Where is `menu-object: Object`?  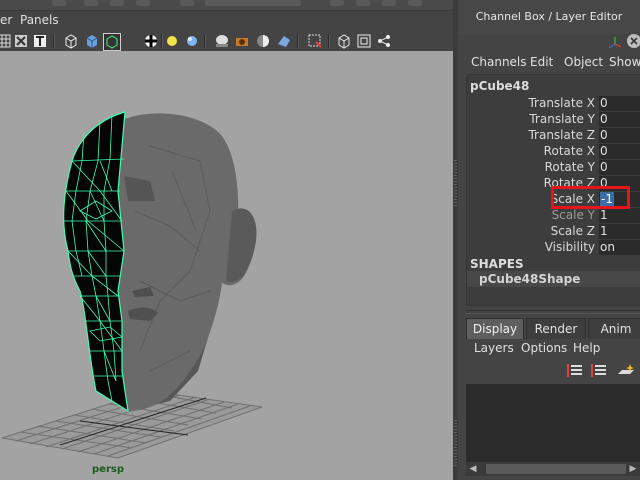 menu-object: Object is located at coordinates (583, 62).